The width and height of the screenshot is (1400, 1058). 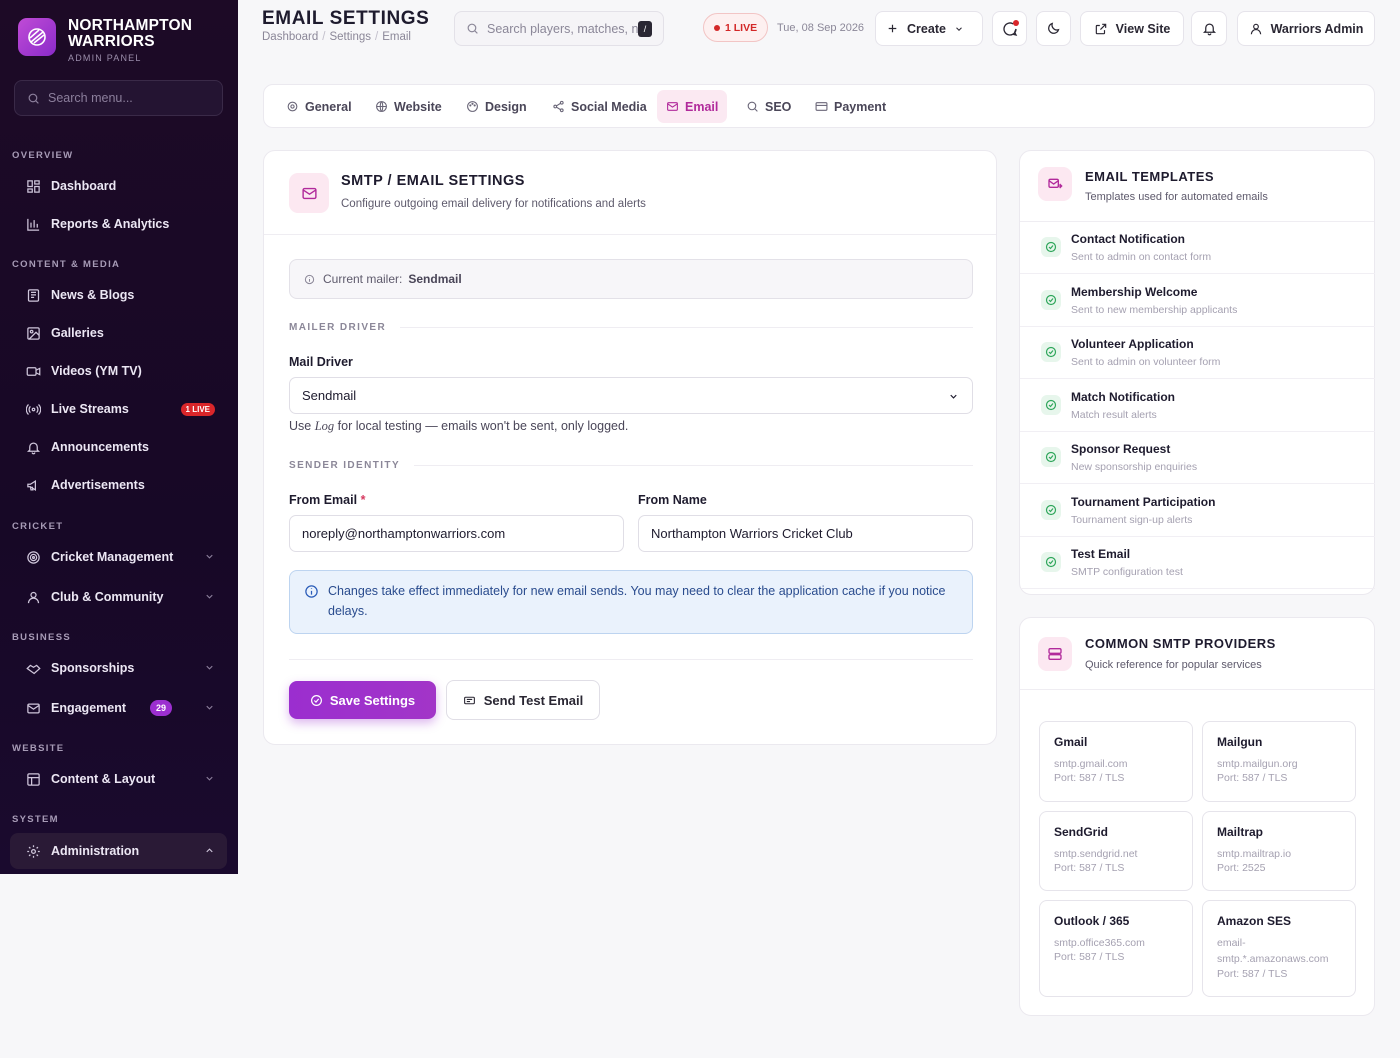 What do you see at coordinates (290, 37) in the screenshot?
I see `breadcrumb-dashboard: Dashboard` at bounding box center [290, 37].